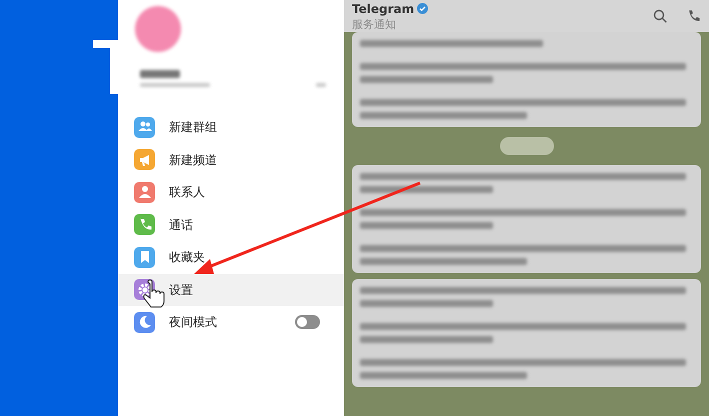  Describe the element at coordinates (383, 8) in the screenshot. I see `chat-title: Telegram` at that location.